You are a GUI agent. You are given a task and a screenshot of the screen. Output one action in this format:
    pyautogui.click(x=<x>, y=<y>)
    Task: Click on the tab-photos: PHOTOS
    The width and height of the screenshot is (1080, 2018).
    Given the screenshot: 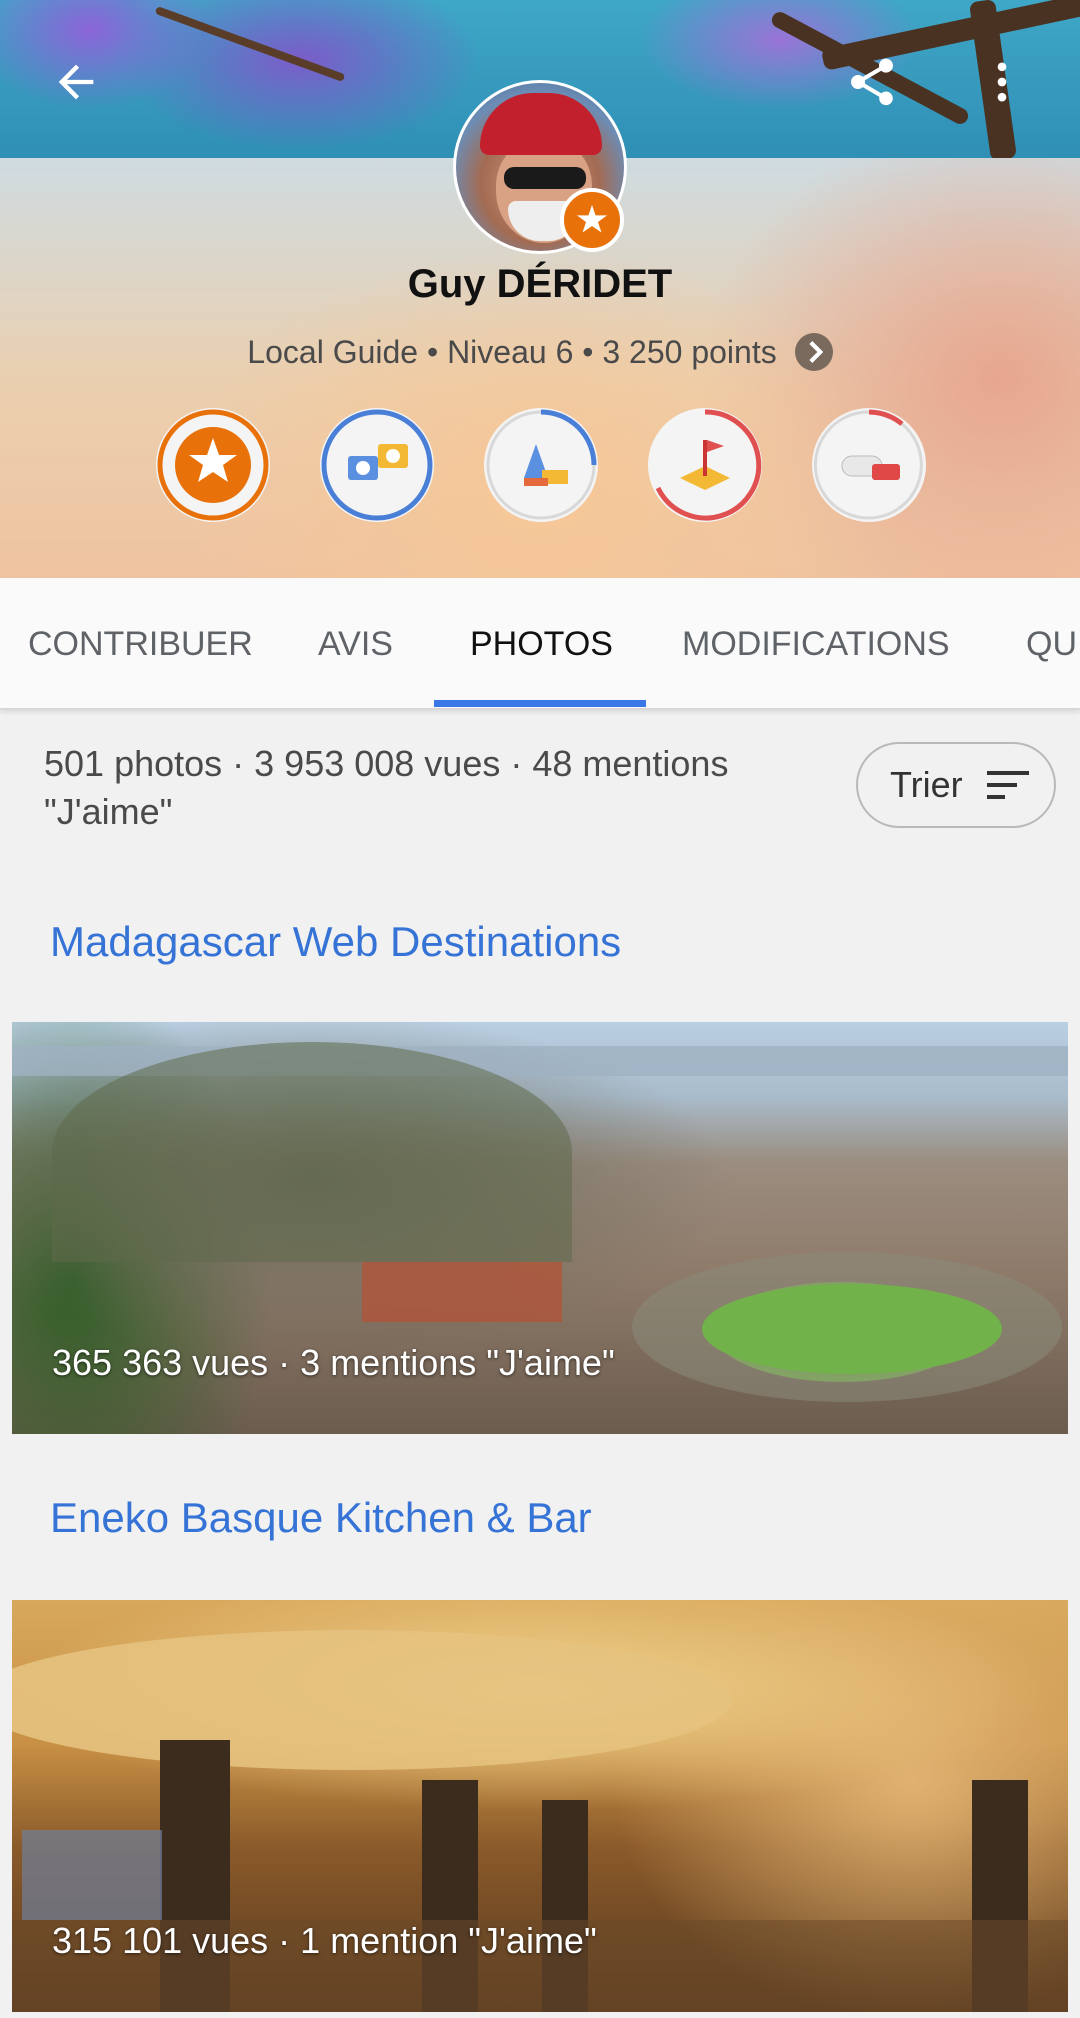 What is the action you would take?
    pyautogui.click(x=541, y=644)
    